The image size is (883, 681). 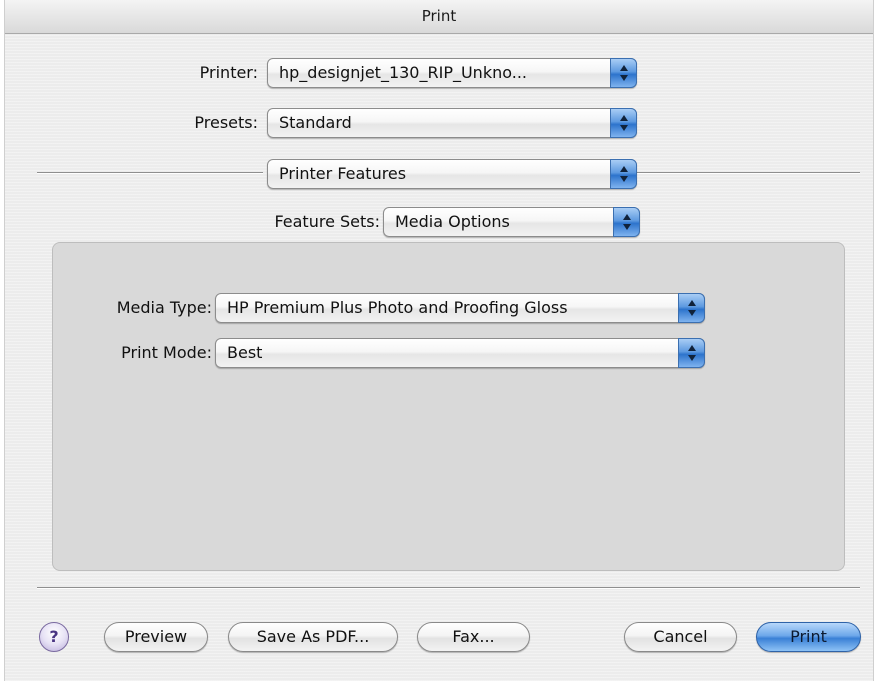 I want to click on feature-sets-label: Feature Sets:, so click(x=327, y=221).